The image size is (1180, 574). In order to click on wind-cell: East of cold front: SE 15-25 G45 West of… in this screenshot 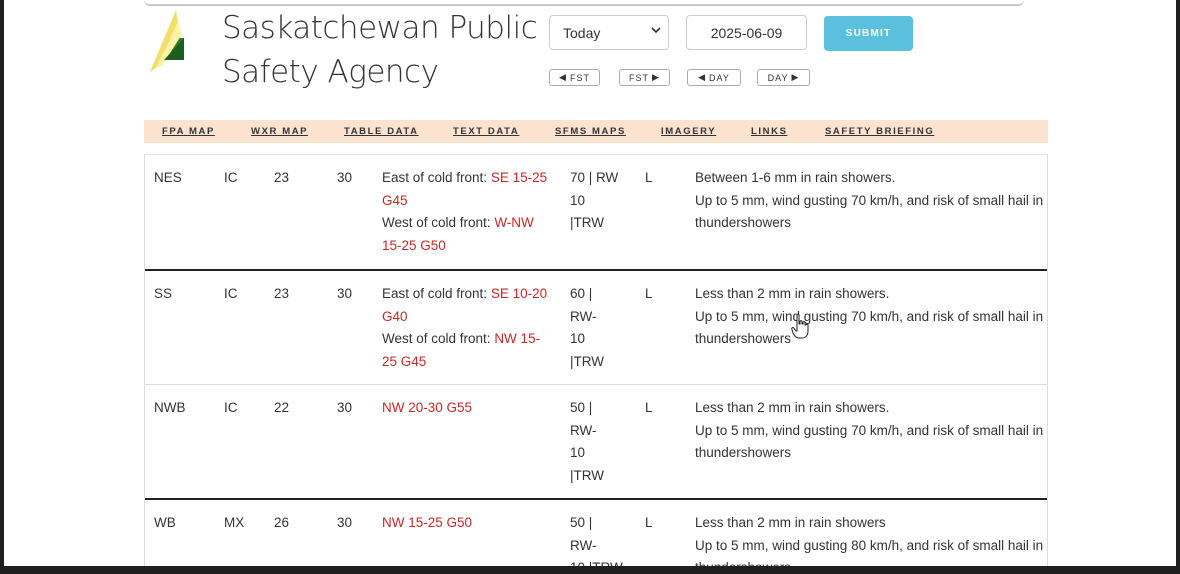, I will do `click(464, 212)`.